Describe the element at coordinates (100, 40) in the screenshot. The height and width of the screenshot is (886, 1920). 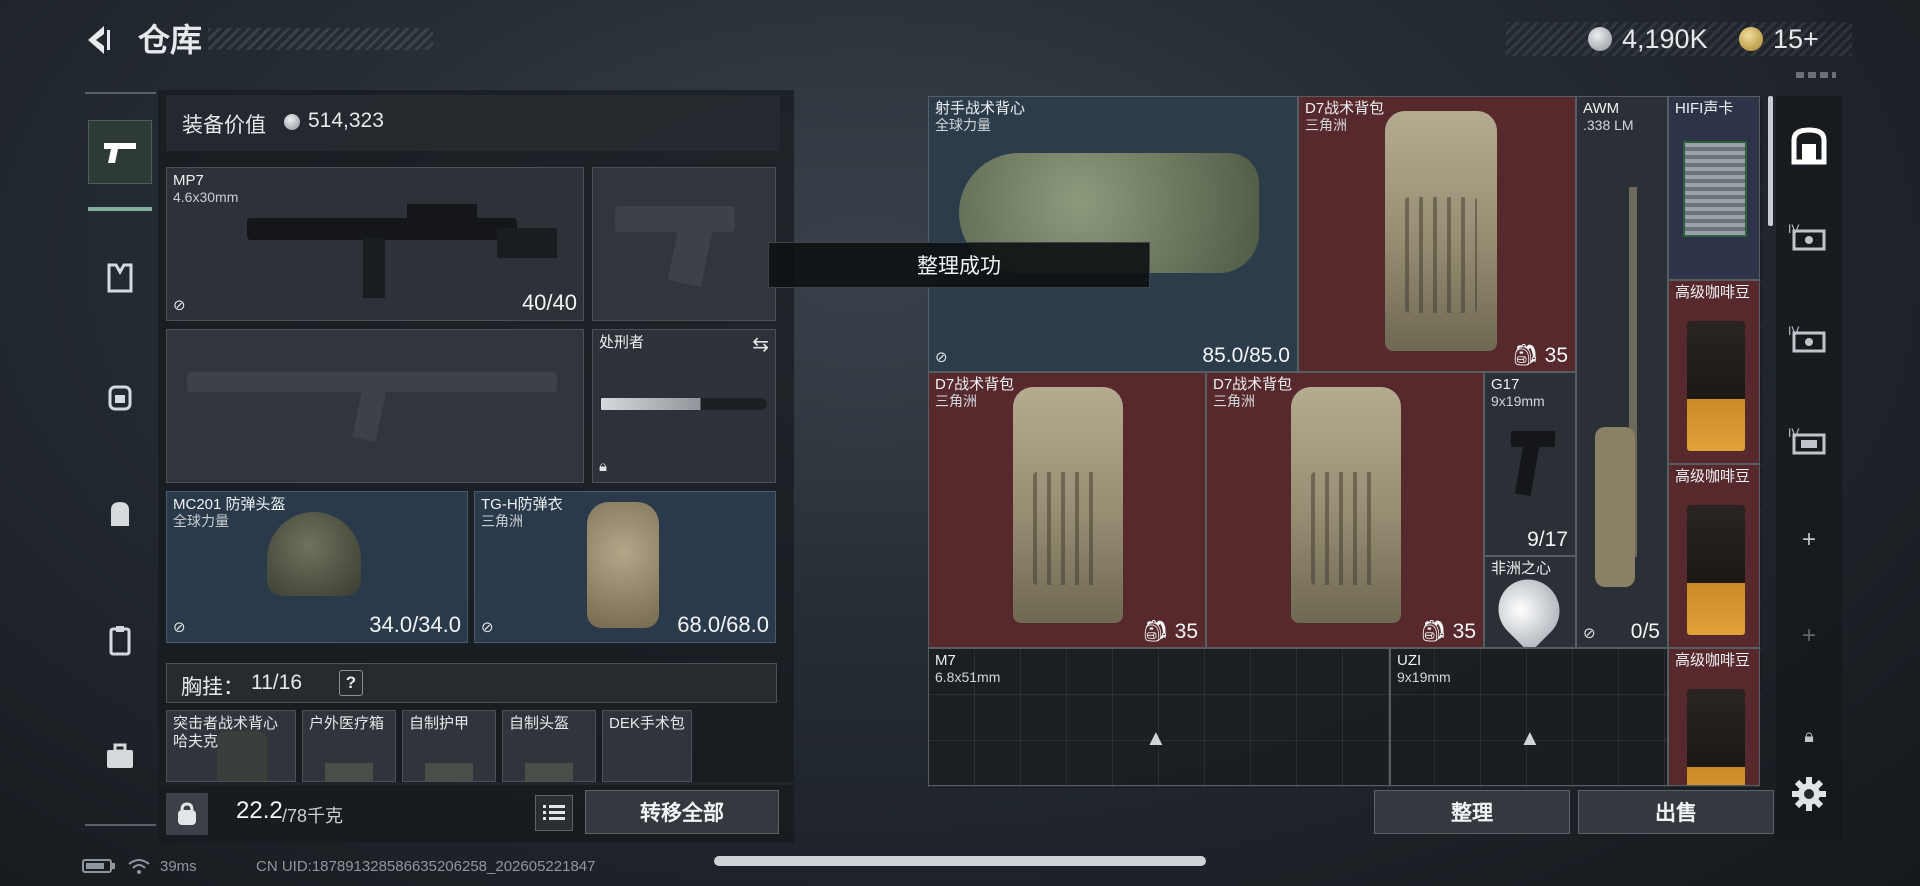
I see `back-button` at that location.